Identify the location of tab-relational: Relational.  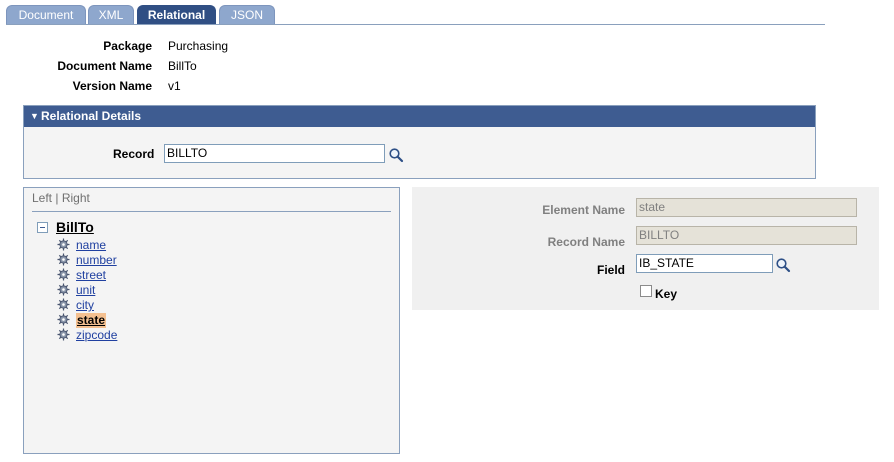
(176, 14).